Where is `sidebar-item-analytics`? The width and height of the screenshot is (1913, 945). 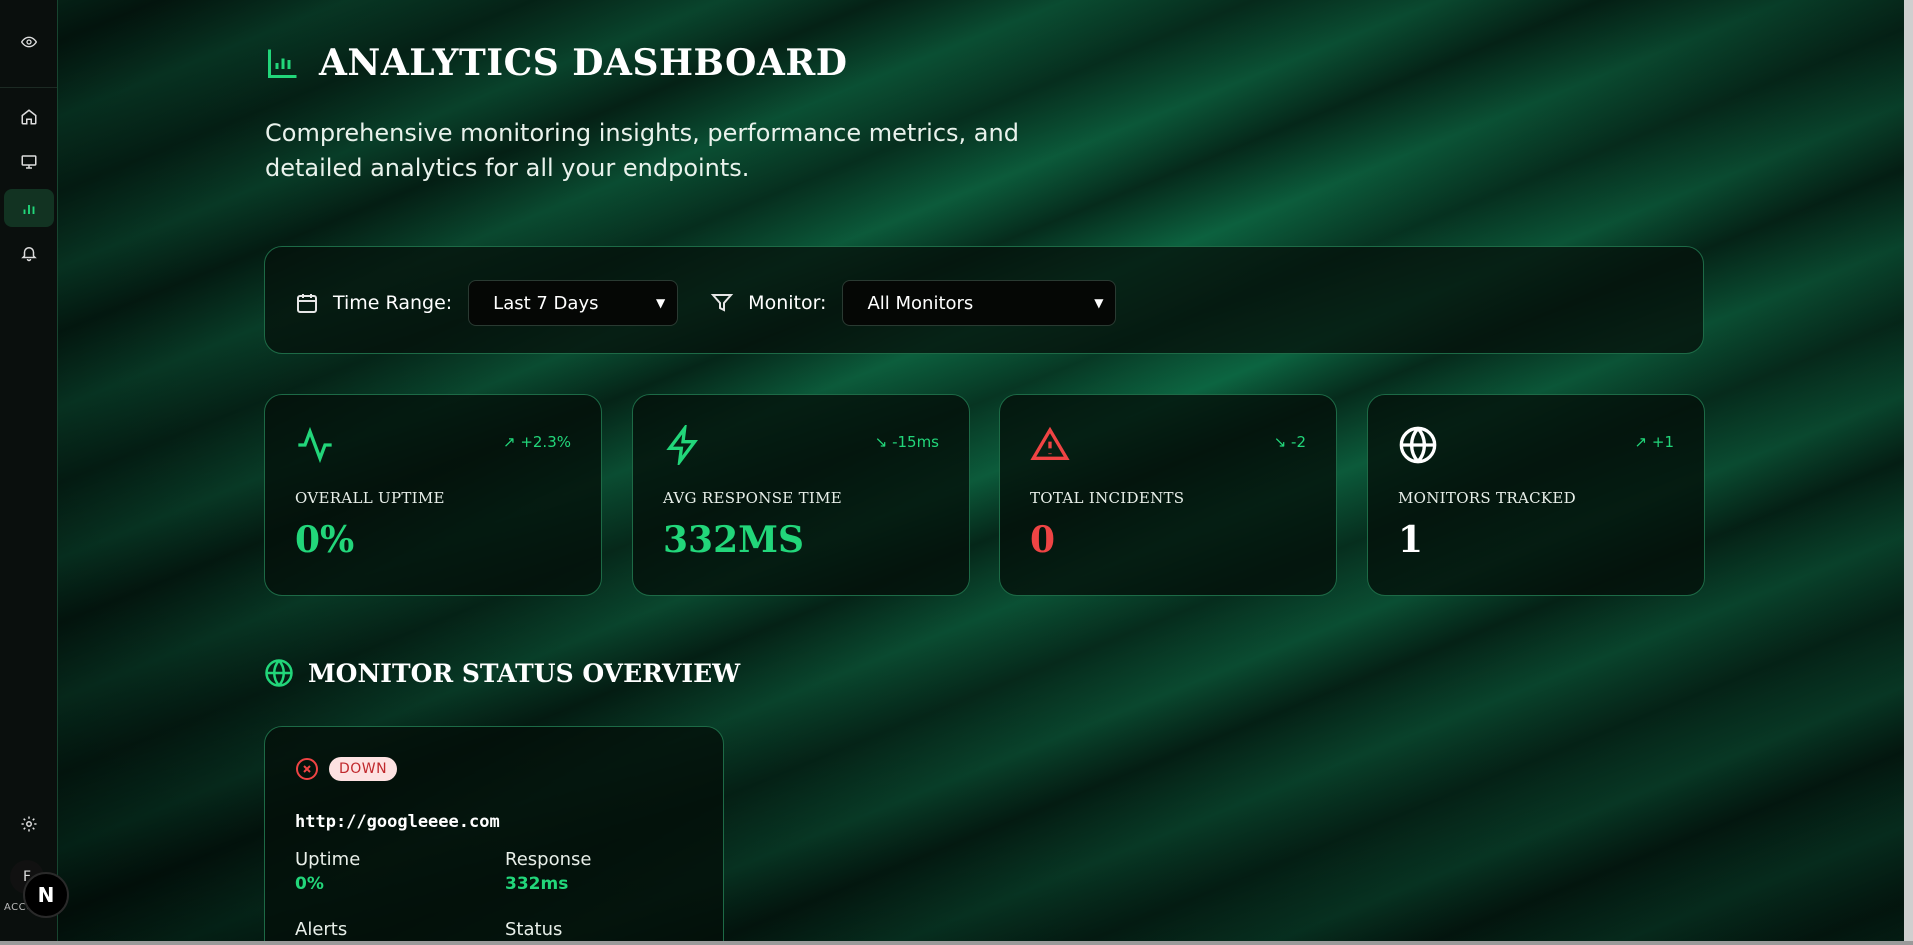
sidebar-item-analytics is located at coordinates (29, 208).